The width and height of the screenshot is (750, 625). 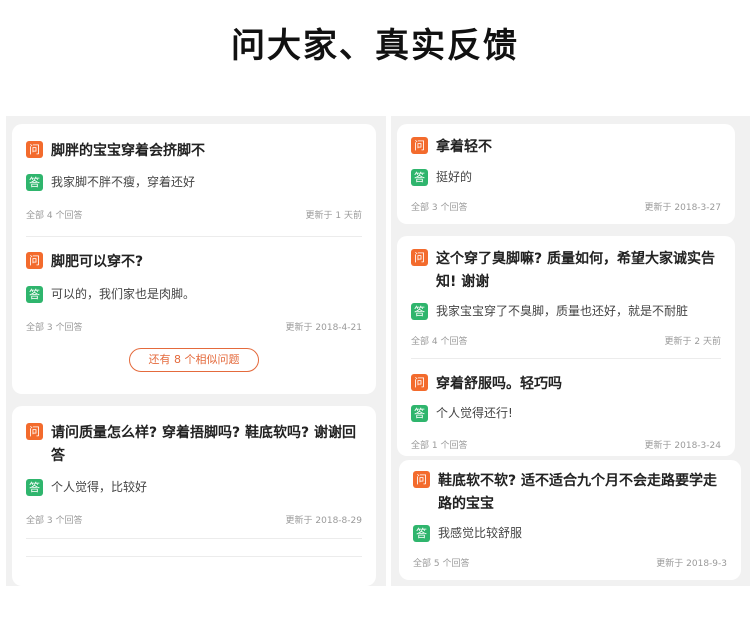 I want to click on qa-item: 问 拿着轻不 答 挺好的 全部 3 个回答 更新于 2018-3-27, so click(x=566, y=174).